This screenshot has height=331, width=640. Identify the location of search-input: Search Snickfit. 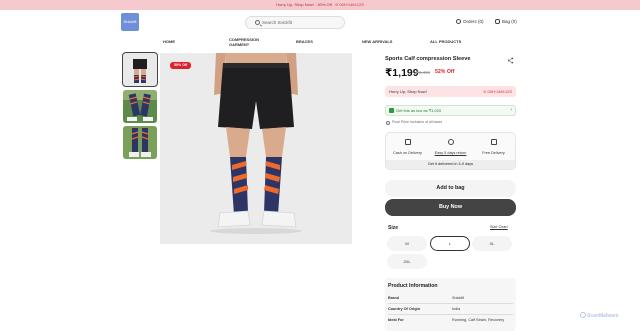
(295, 22).